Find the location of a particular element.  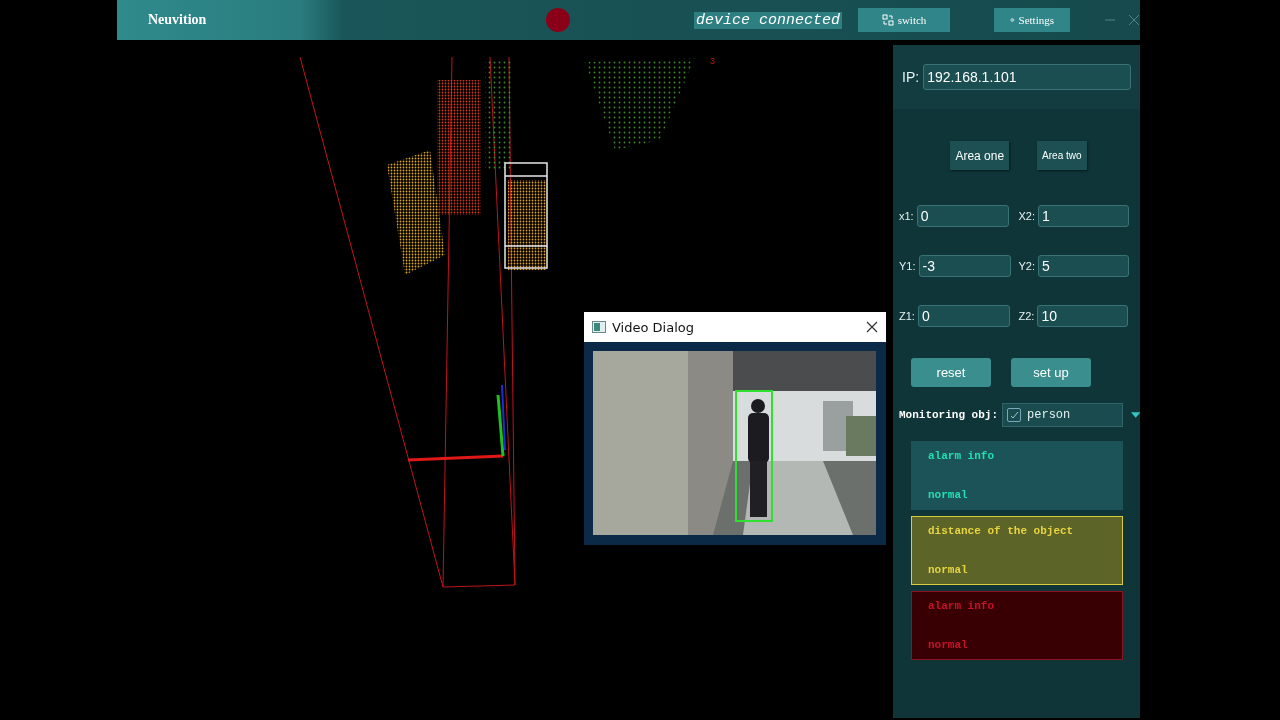

settings-button: Settings is located at coordinates (1032, 20).